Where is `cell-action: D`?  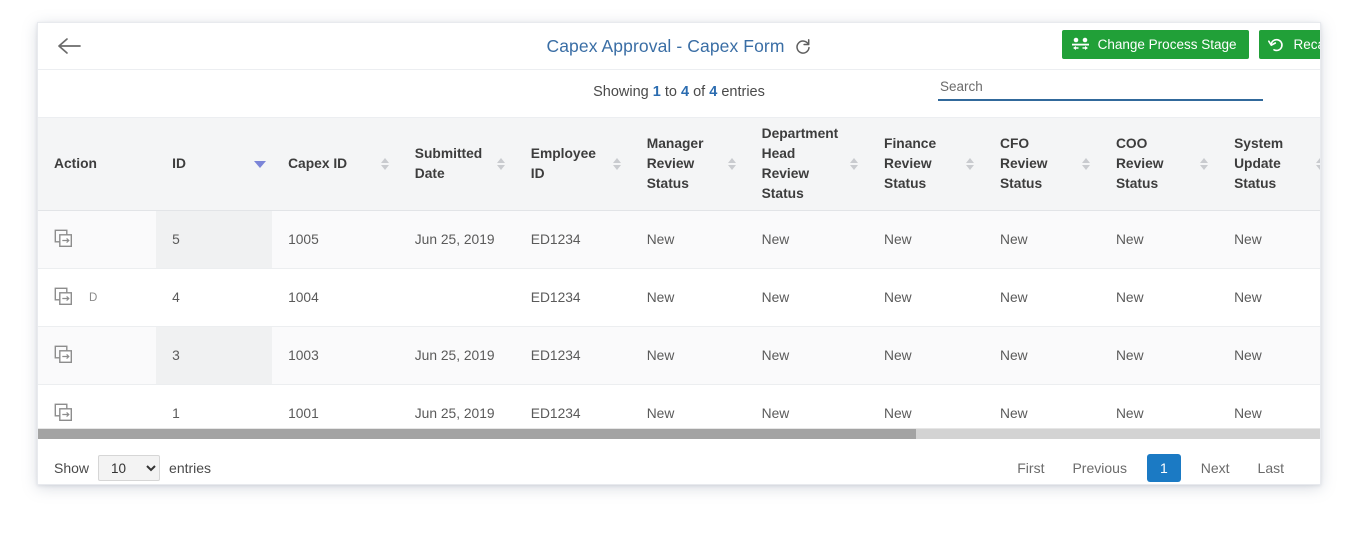
cell-action: D is located at coordinates (97, 297).